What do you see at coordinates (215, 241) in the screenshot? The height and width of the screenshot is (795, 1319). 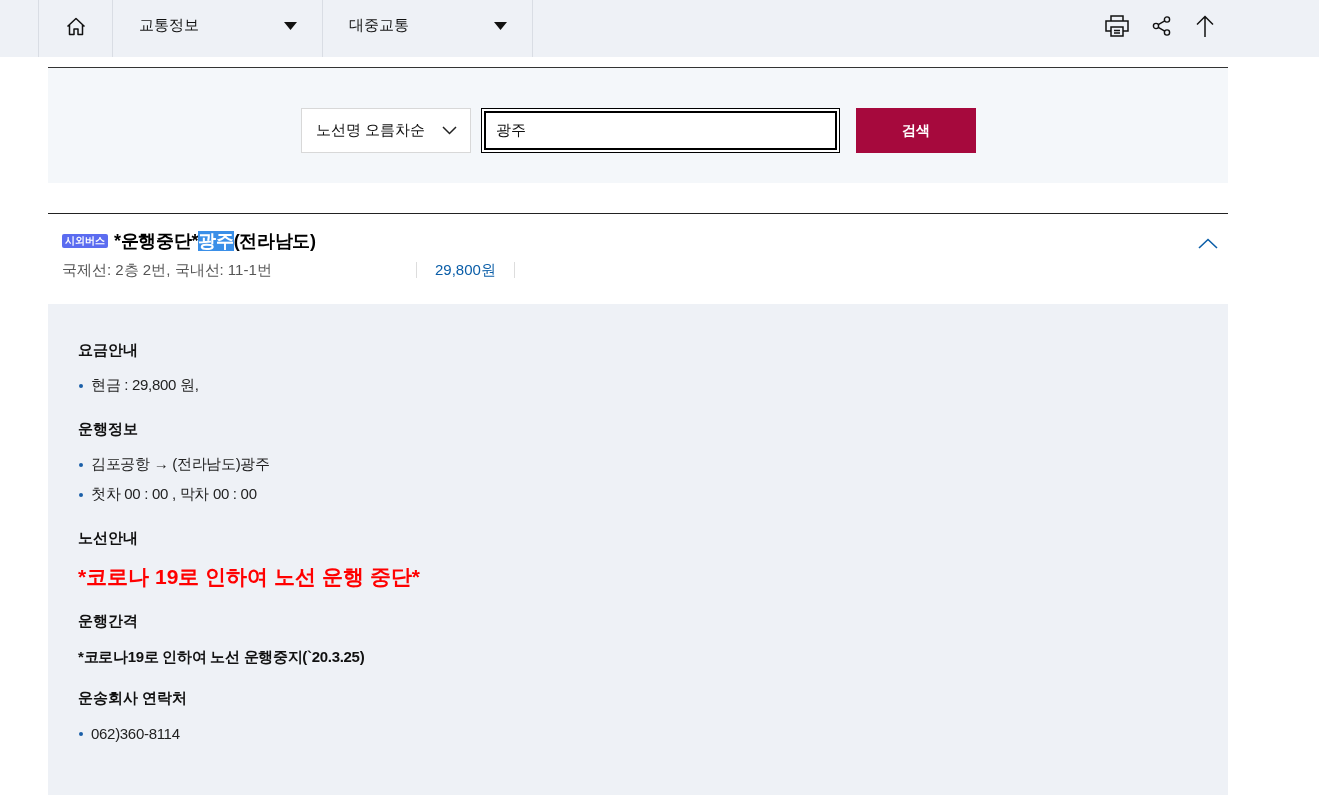 I see `route-title-link: *운행중단*광주(전라남도)` at bounding box center [215, 241].